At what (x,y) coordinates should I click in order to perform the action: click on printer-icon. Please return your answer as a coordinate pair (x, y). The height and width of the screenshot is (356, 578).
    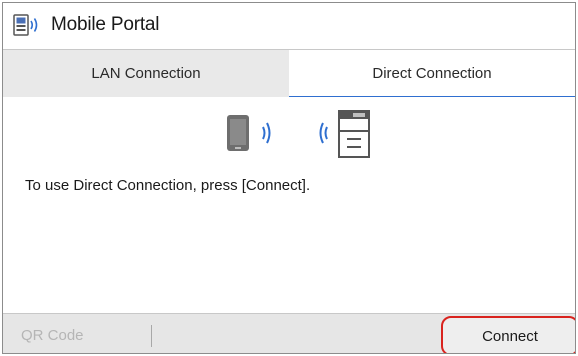
    Looking at the image, I should click on (354, 134).